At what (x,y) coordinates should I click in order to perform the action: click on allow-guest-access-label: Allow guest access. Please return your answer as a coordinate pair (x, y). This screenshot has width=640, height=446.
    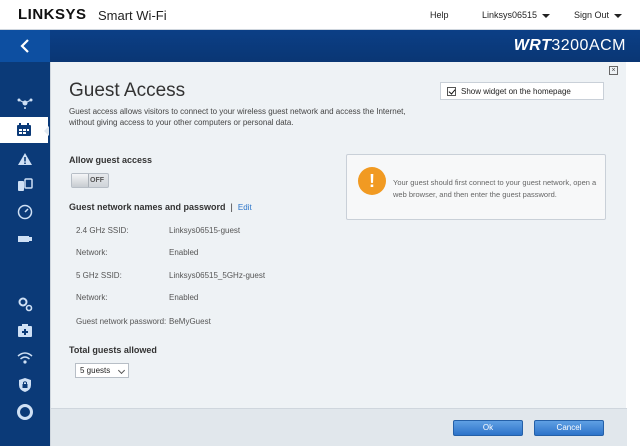
    Looking at the image, I should click on (111, 160).